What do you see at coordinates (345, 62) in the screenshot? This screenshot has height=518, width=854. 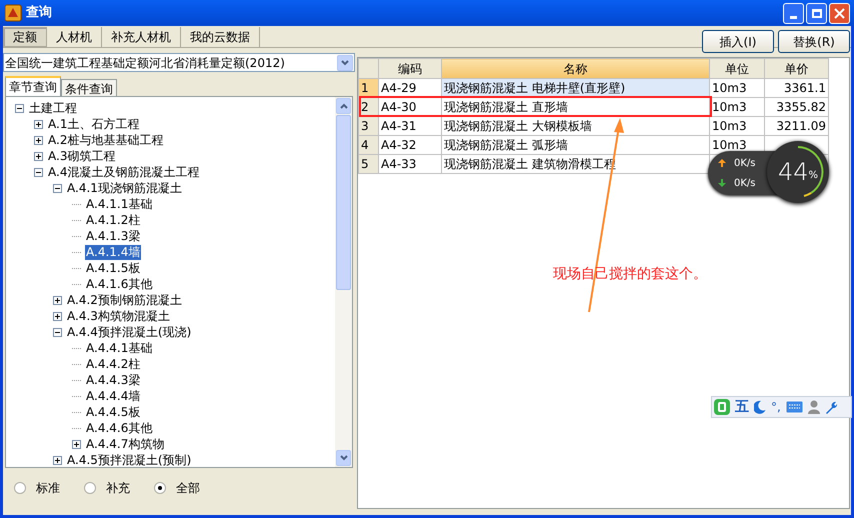 I see `dropdown-icon` at bounding box center [345, 62].